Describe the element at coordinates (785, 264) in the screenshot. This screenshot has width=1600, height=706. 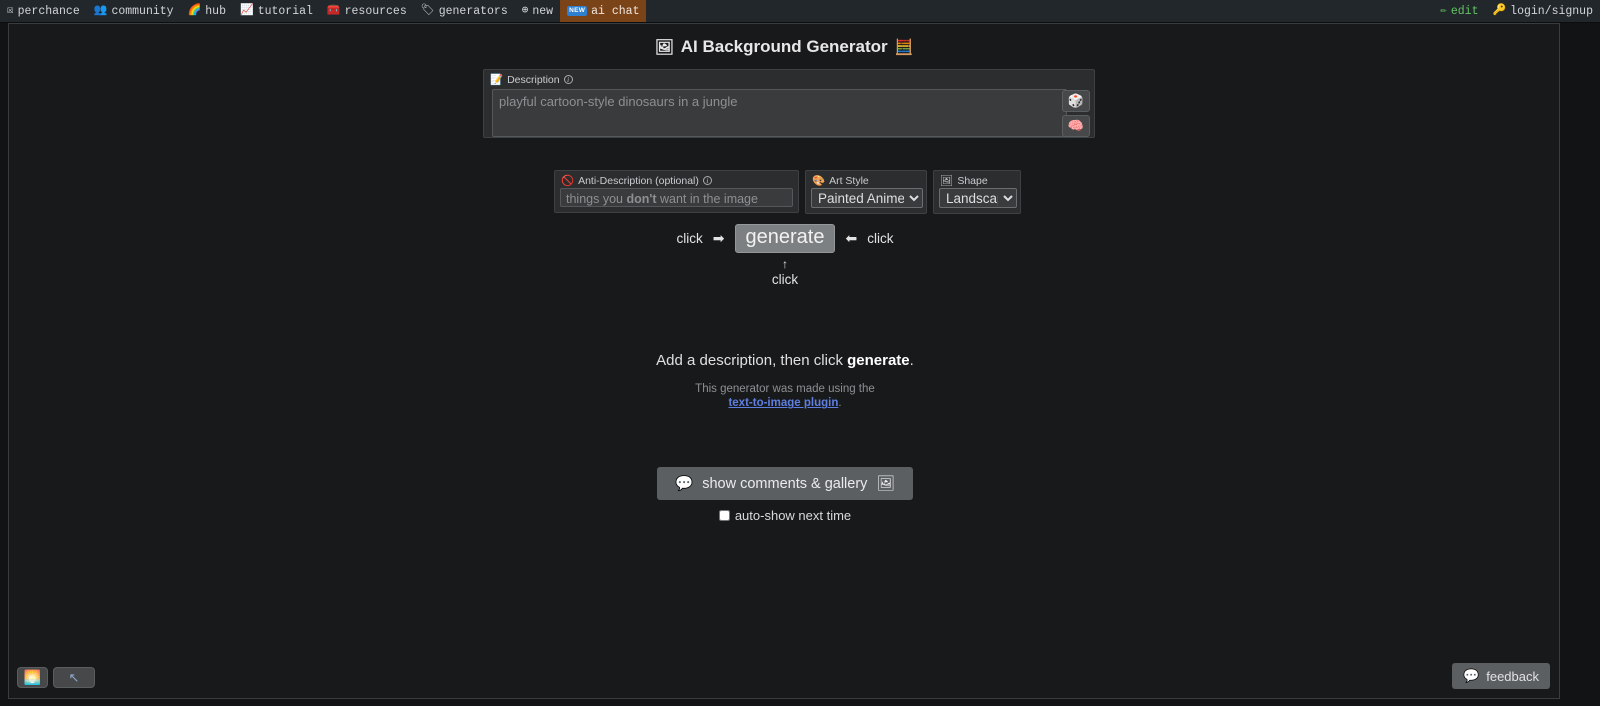
I see `arrow-up-icon: ↑` at that location.